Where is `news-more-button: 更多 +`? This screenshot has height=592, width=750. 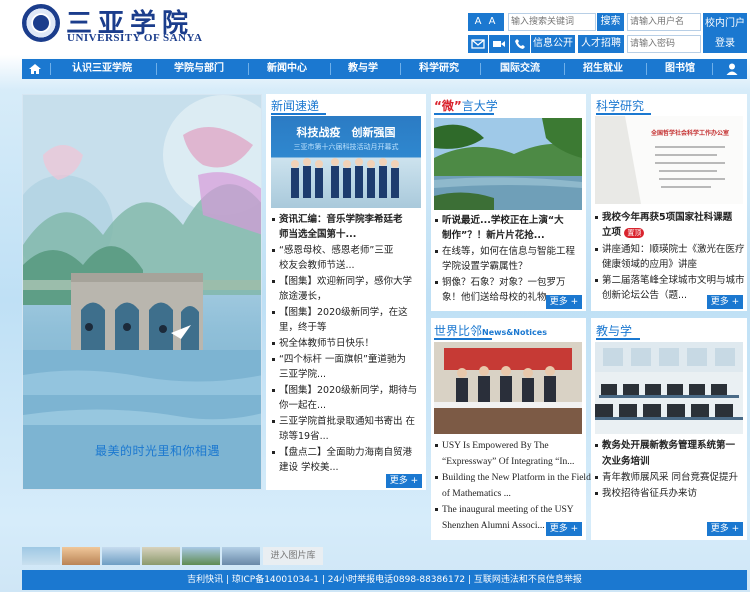
news-more-button: 更多 + is located at coordinates (404, 481).